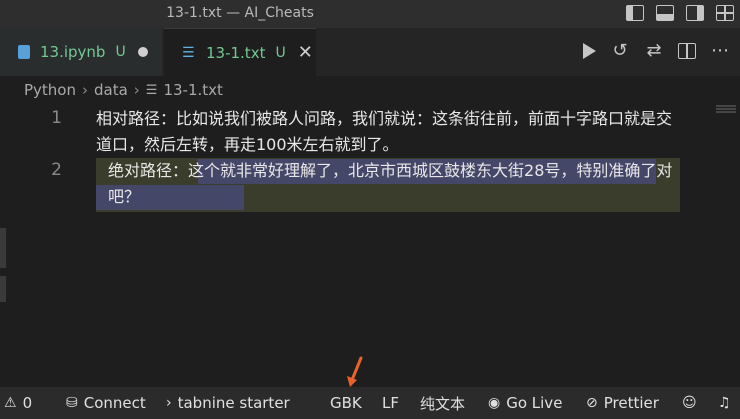  What do you see at coordinates (370, 14) in the screenshot?
I see `title-bar: 13-1.txt — AI_Cheats` at bounding box center [370, 14].